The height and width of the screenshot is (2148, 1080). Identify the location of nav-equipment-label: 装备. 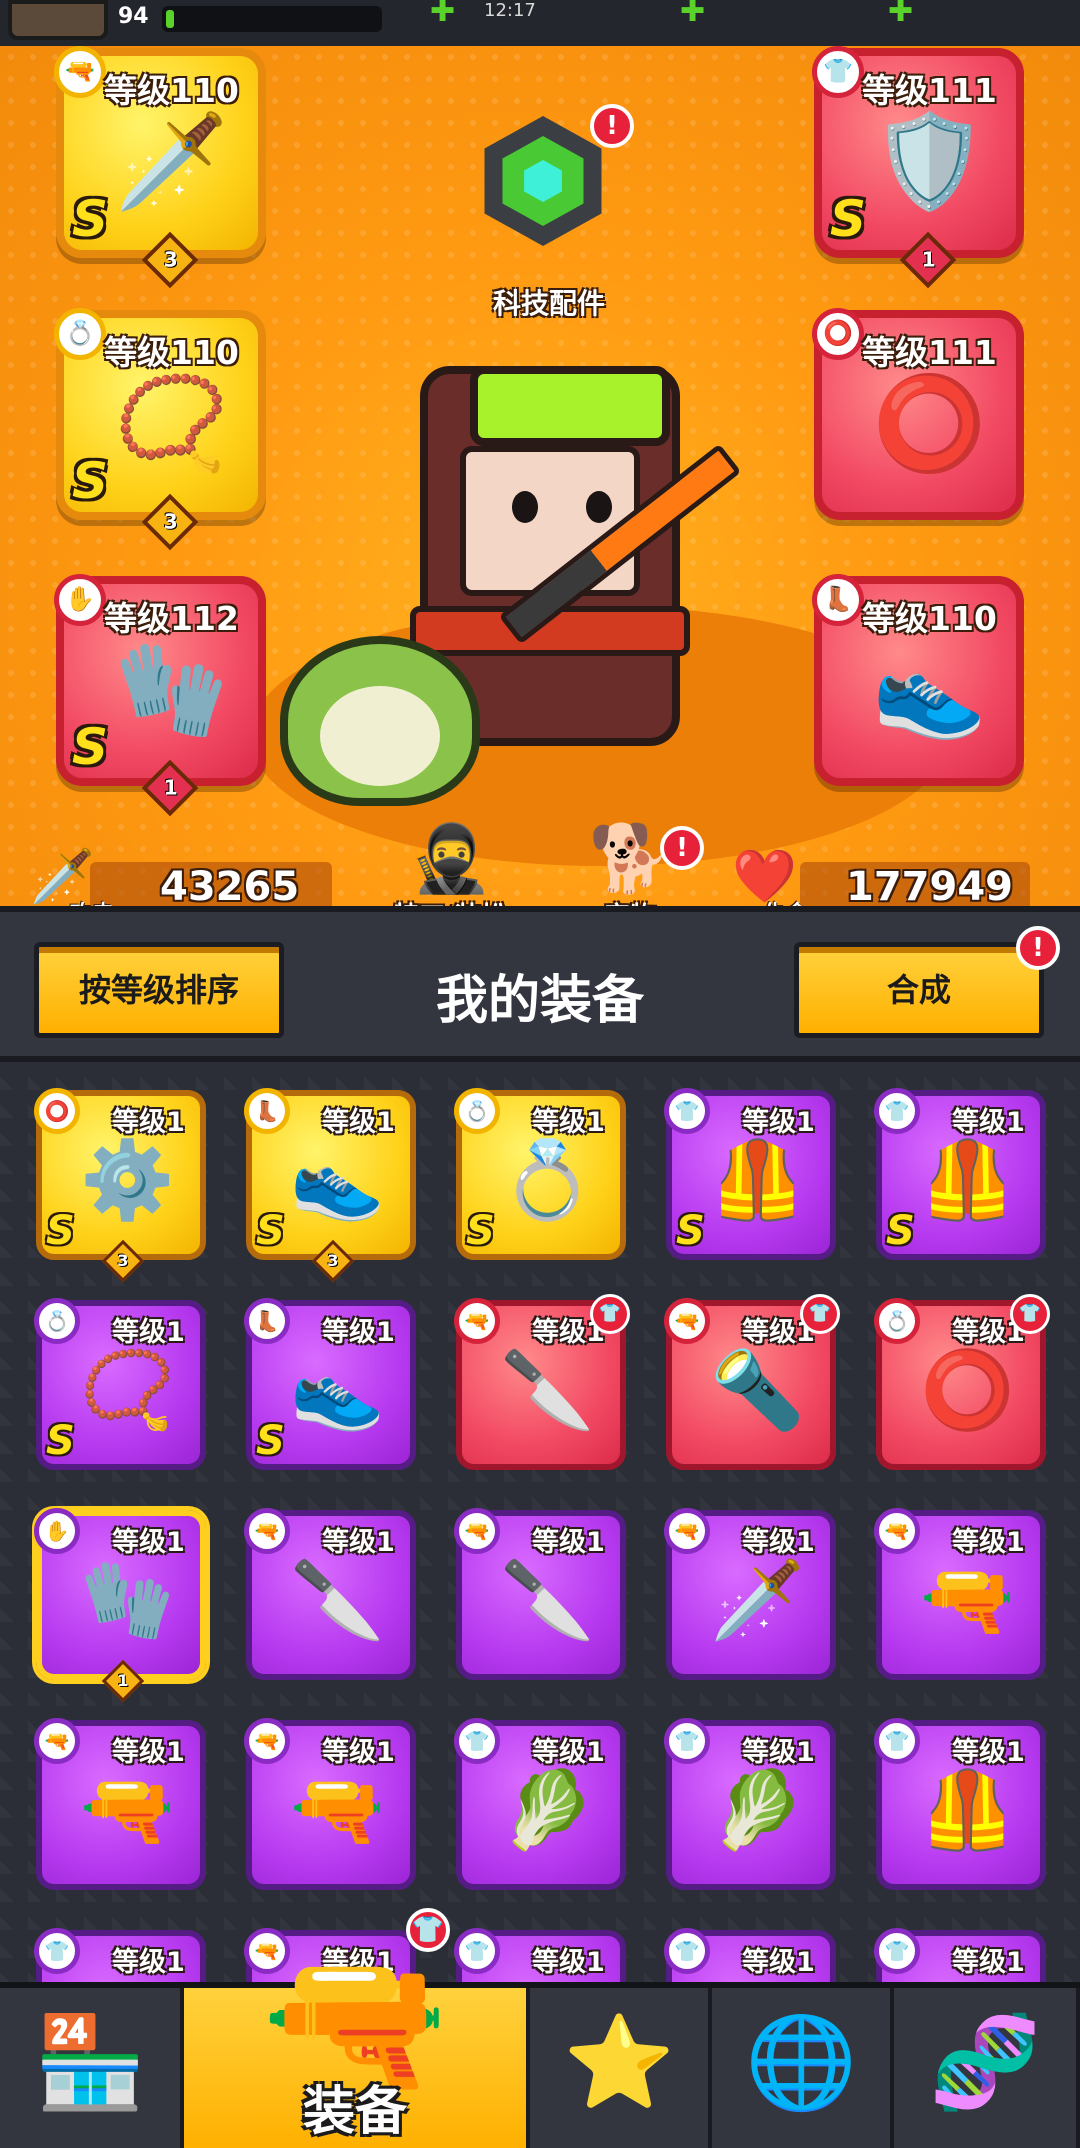
(354, 2112).